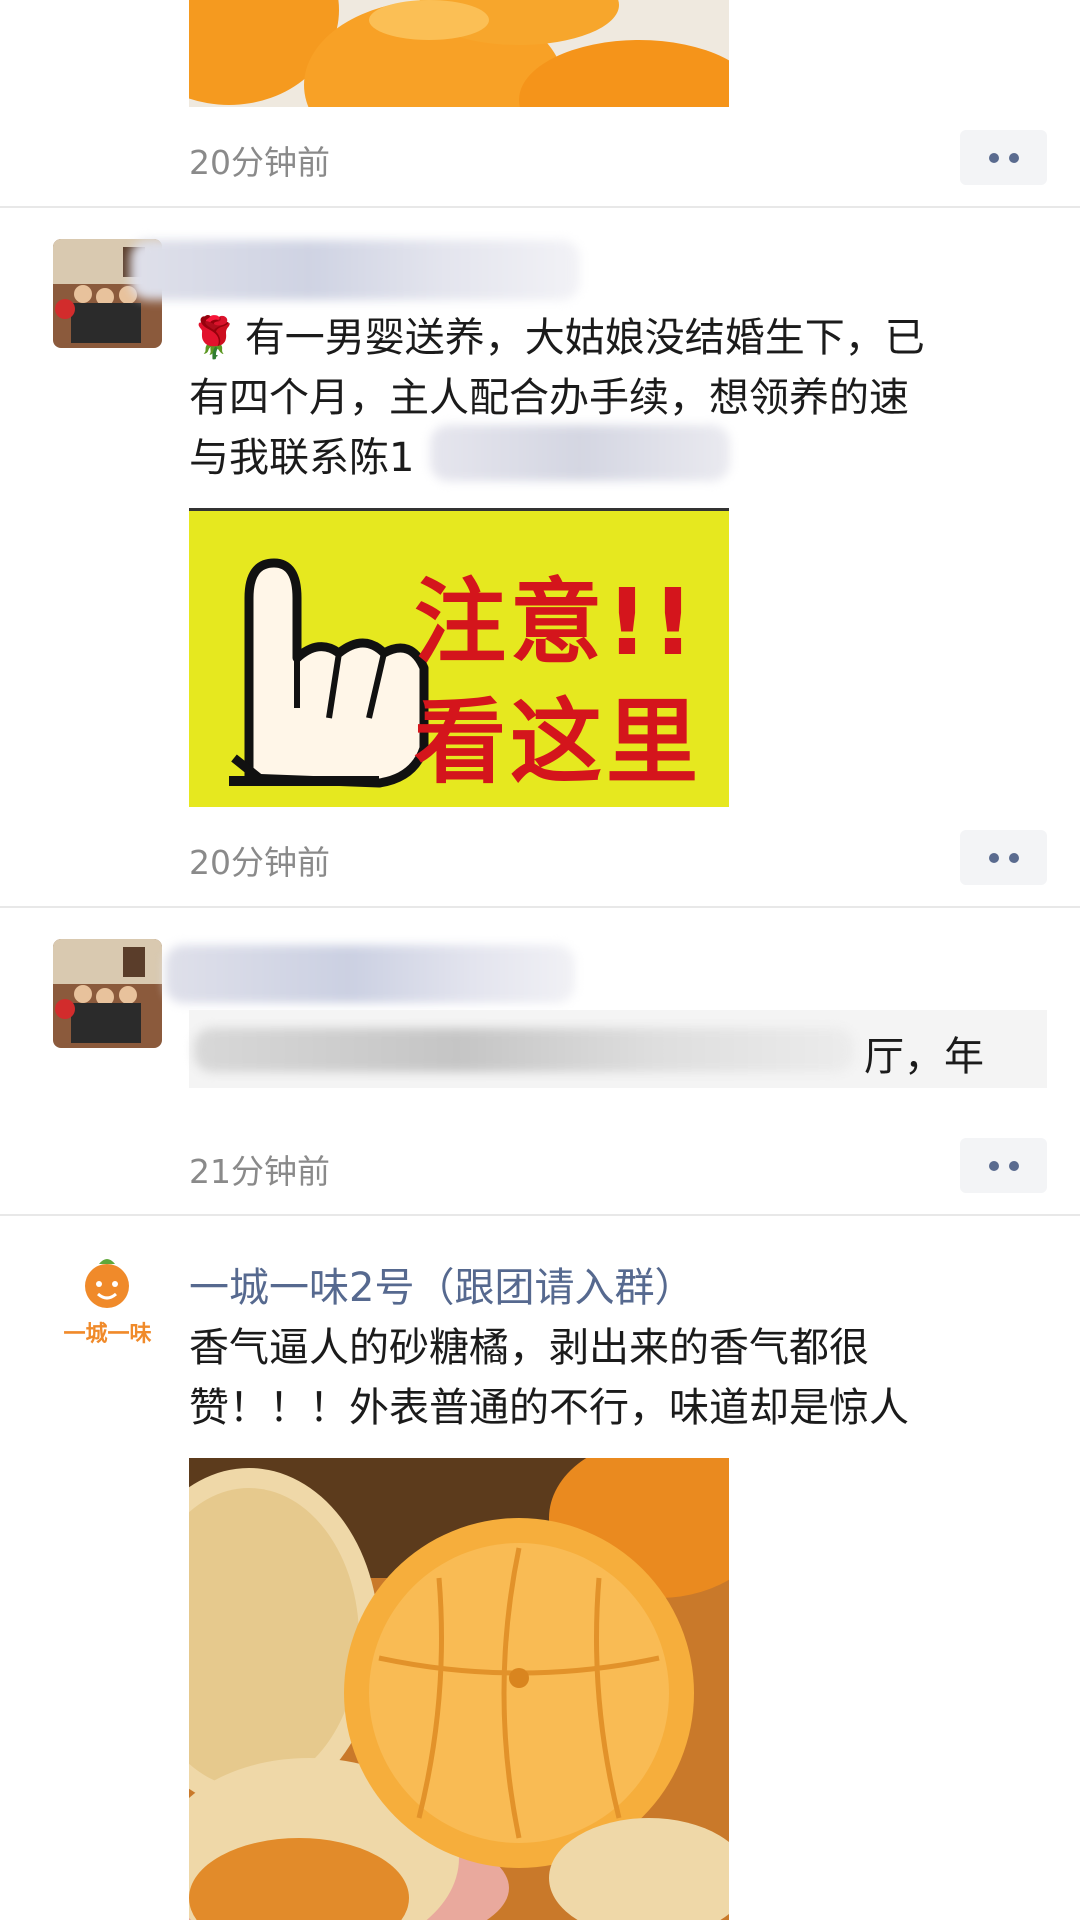 The image size is (1080, 1920). Describe the element at coordinates (549, 398) in the screenshot. I see `post-text-line: 有四个月，主人配合办手续，想领养的速` at that location.